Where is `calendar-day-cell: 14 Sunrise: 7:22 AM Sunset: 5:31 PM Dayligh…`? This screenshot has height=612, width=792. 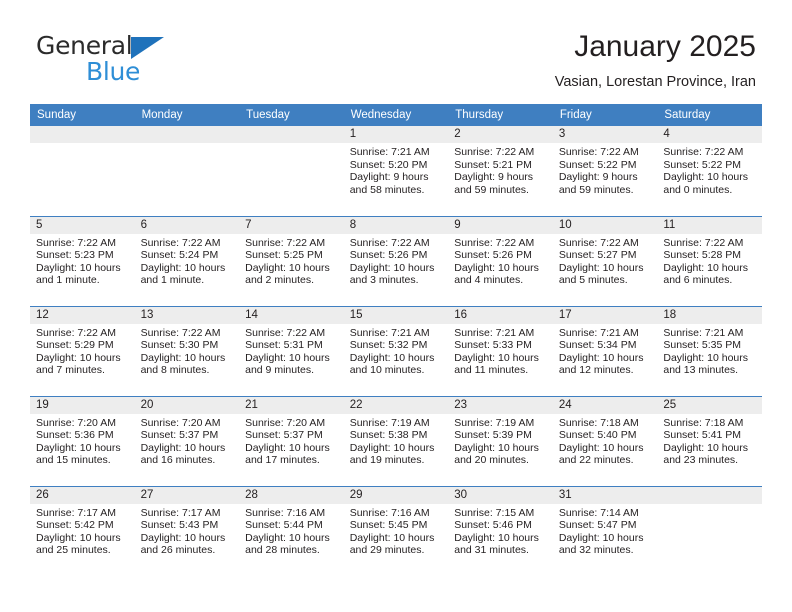
calendar-day-cell: 14 Sunrise: 7:22 AM Sunset: 5:31 PM Dayligh… is located at coordinates (291, 350).